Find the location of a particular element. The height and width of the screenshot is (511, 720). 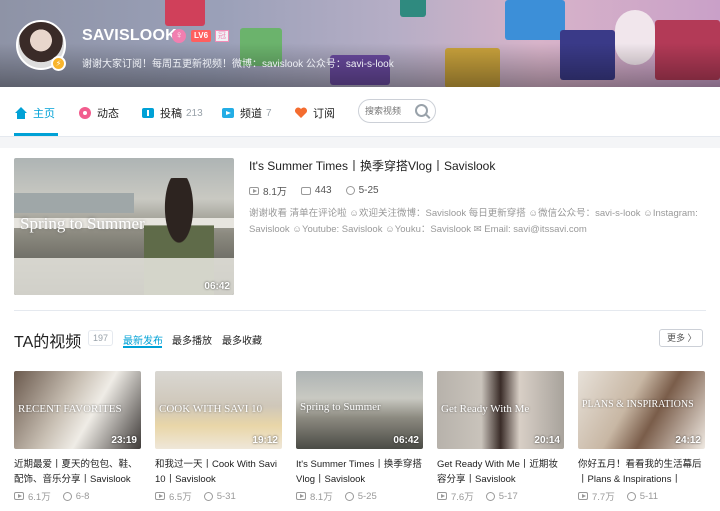

publish-date: 5-11 is located at coordinates (642, 496).